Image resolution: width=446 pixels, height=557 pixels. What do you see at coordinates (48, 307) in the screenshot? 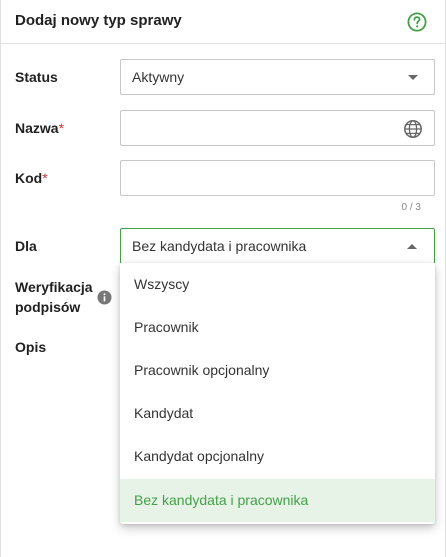
I see `signature-verification-label-line2: podpisów` at bounding box center [48, 307].